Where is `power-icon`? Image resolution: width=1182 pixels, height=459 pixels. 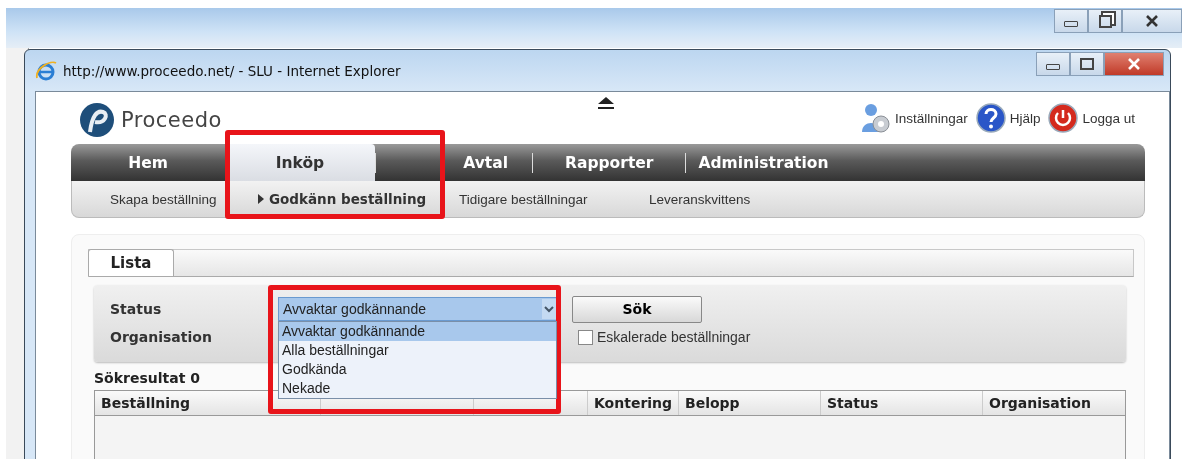
power-icon is located at coordinates (1063, 118).